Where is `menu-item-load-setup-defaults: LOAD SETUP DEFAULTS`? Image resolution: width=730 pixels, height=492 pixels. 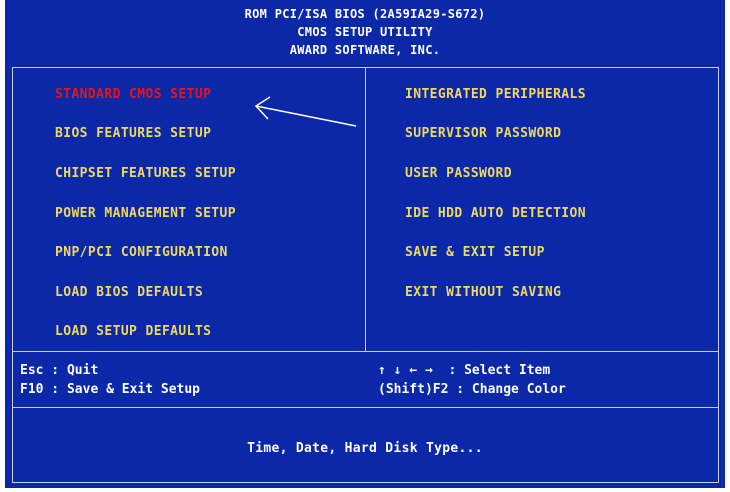 menu-item-load-setup-defaults: LOAD SETUP DEFAULTS is located at coordinates (133, 332).